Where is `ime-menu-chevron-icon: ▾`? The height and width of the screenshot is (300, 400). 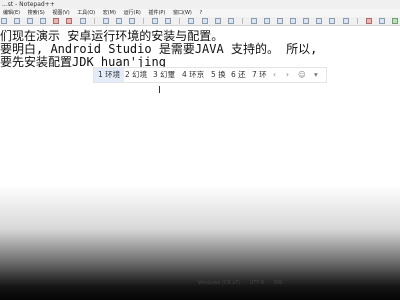
ime-menu-chevron-icon: ▾ is located at coordinates (316, 75).